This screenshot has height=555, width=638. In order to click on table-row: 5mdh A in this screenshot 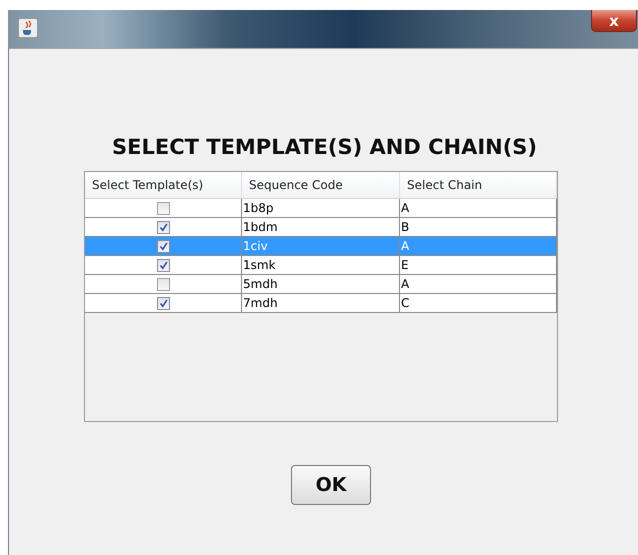, I will do `click(321, 284)`.